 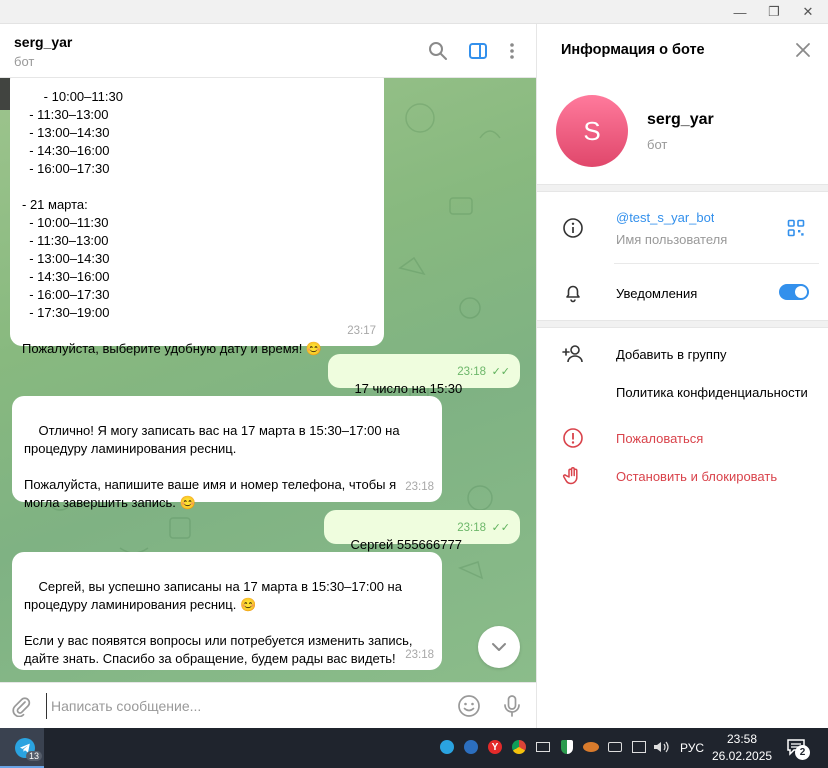 I want to click on app-tray-icon, so click(x=471, y=747).